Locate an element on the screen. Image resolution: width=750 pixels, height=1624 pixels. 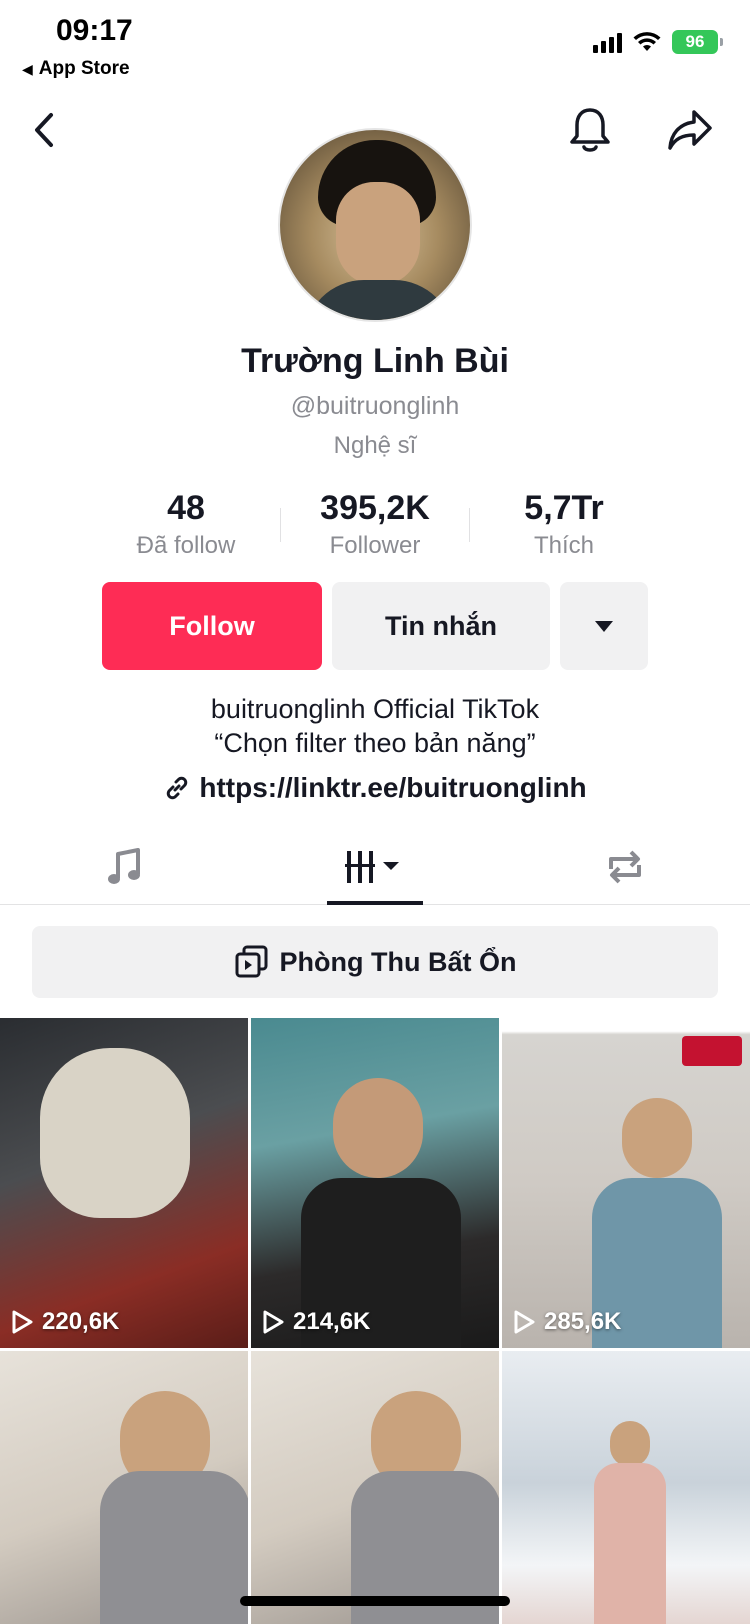
video-views: 214,6K is located at coordinates (315, 1322).